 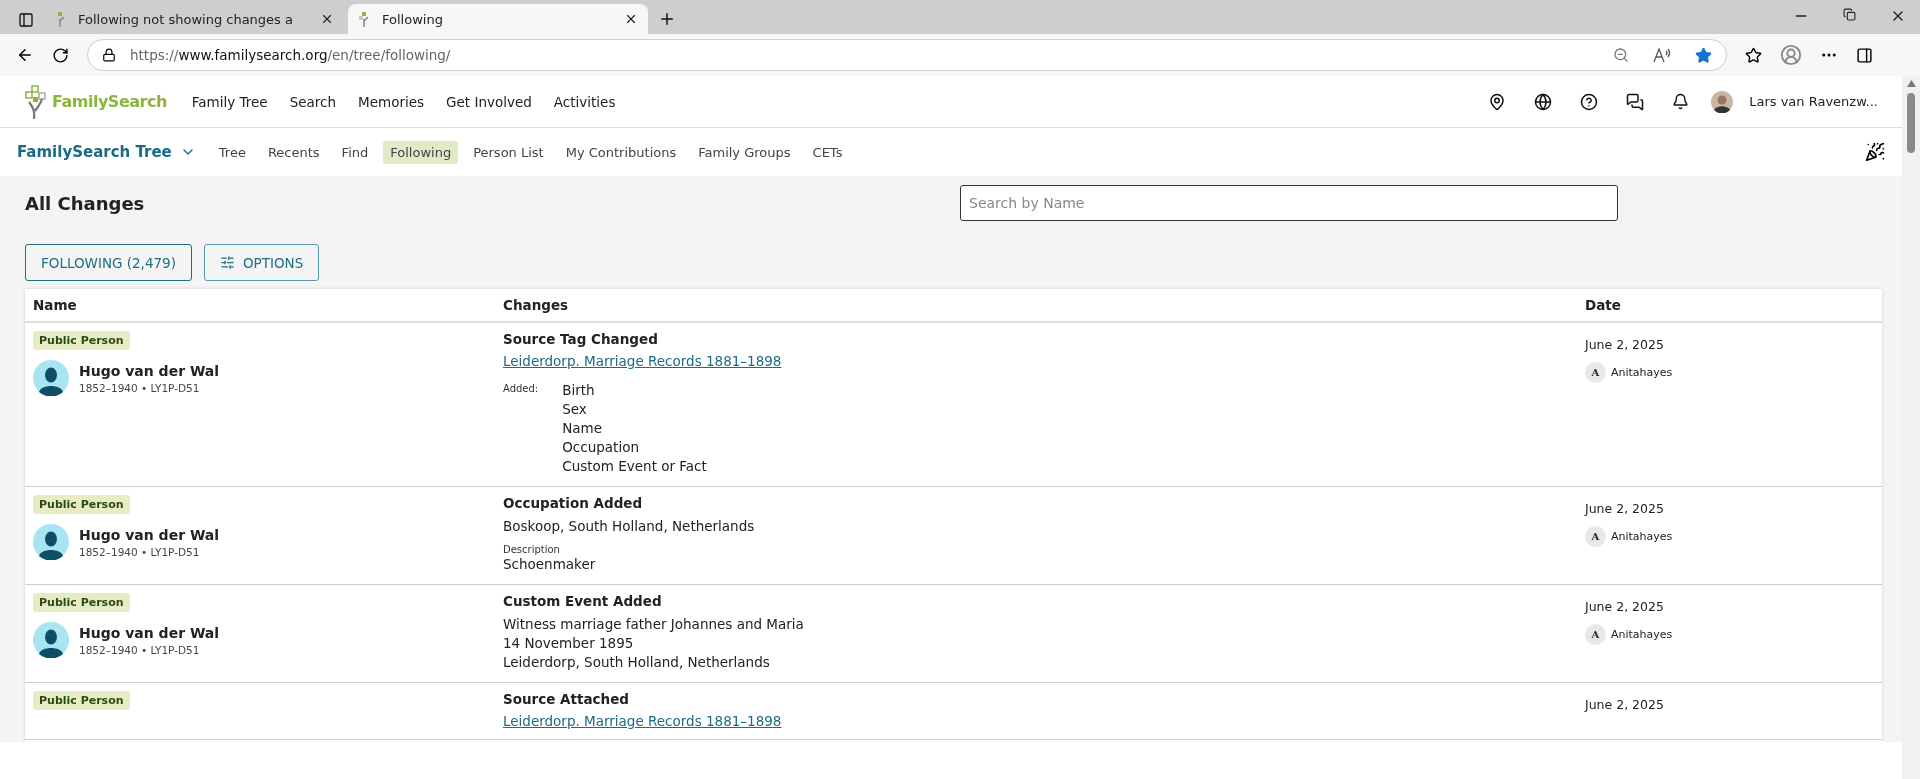 What do you see at coordinates (1875, 152) in the screenshot?
I see `party-popper-icon` at bounding box center [1875, 152].